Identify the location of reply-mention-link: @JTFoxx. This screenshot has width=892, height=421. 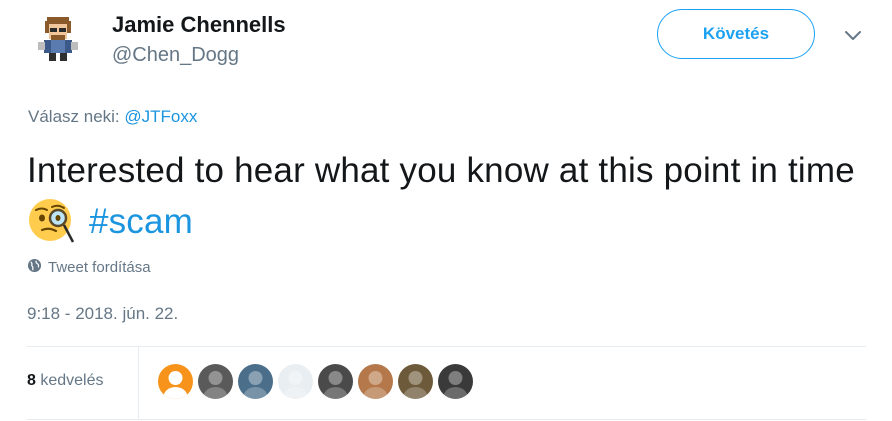
(160, 116).